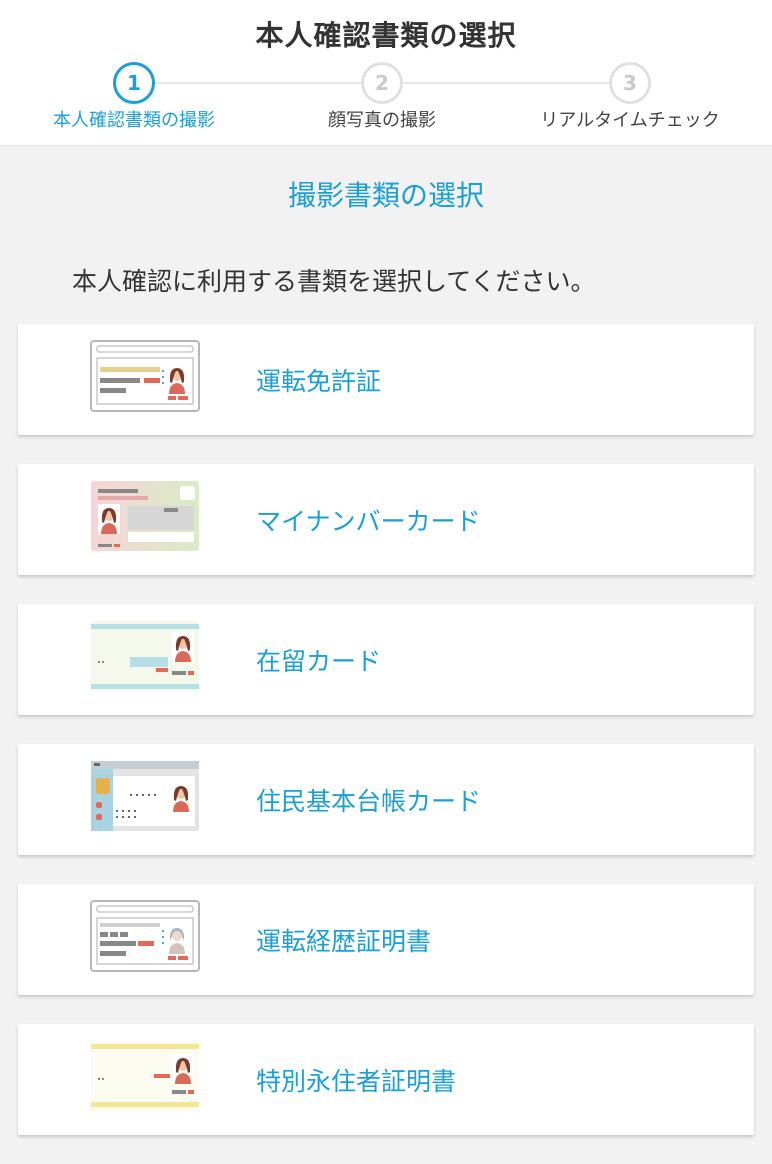  I want to click on document-label: 運転免許証, so click(319, 381).